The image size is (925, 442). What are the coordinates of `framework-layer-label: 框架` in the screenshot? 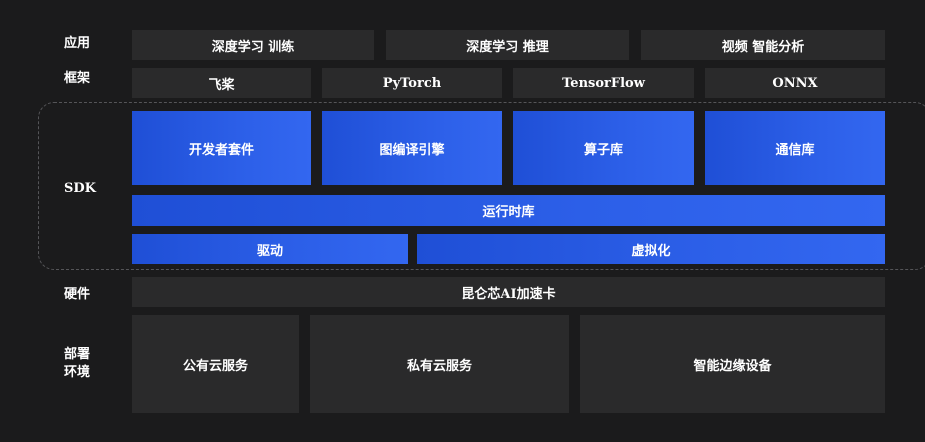 It's located at (77, 78).